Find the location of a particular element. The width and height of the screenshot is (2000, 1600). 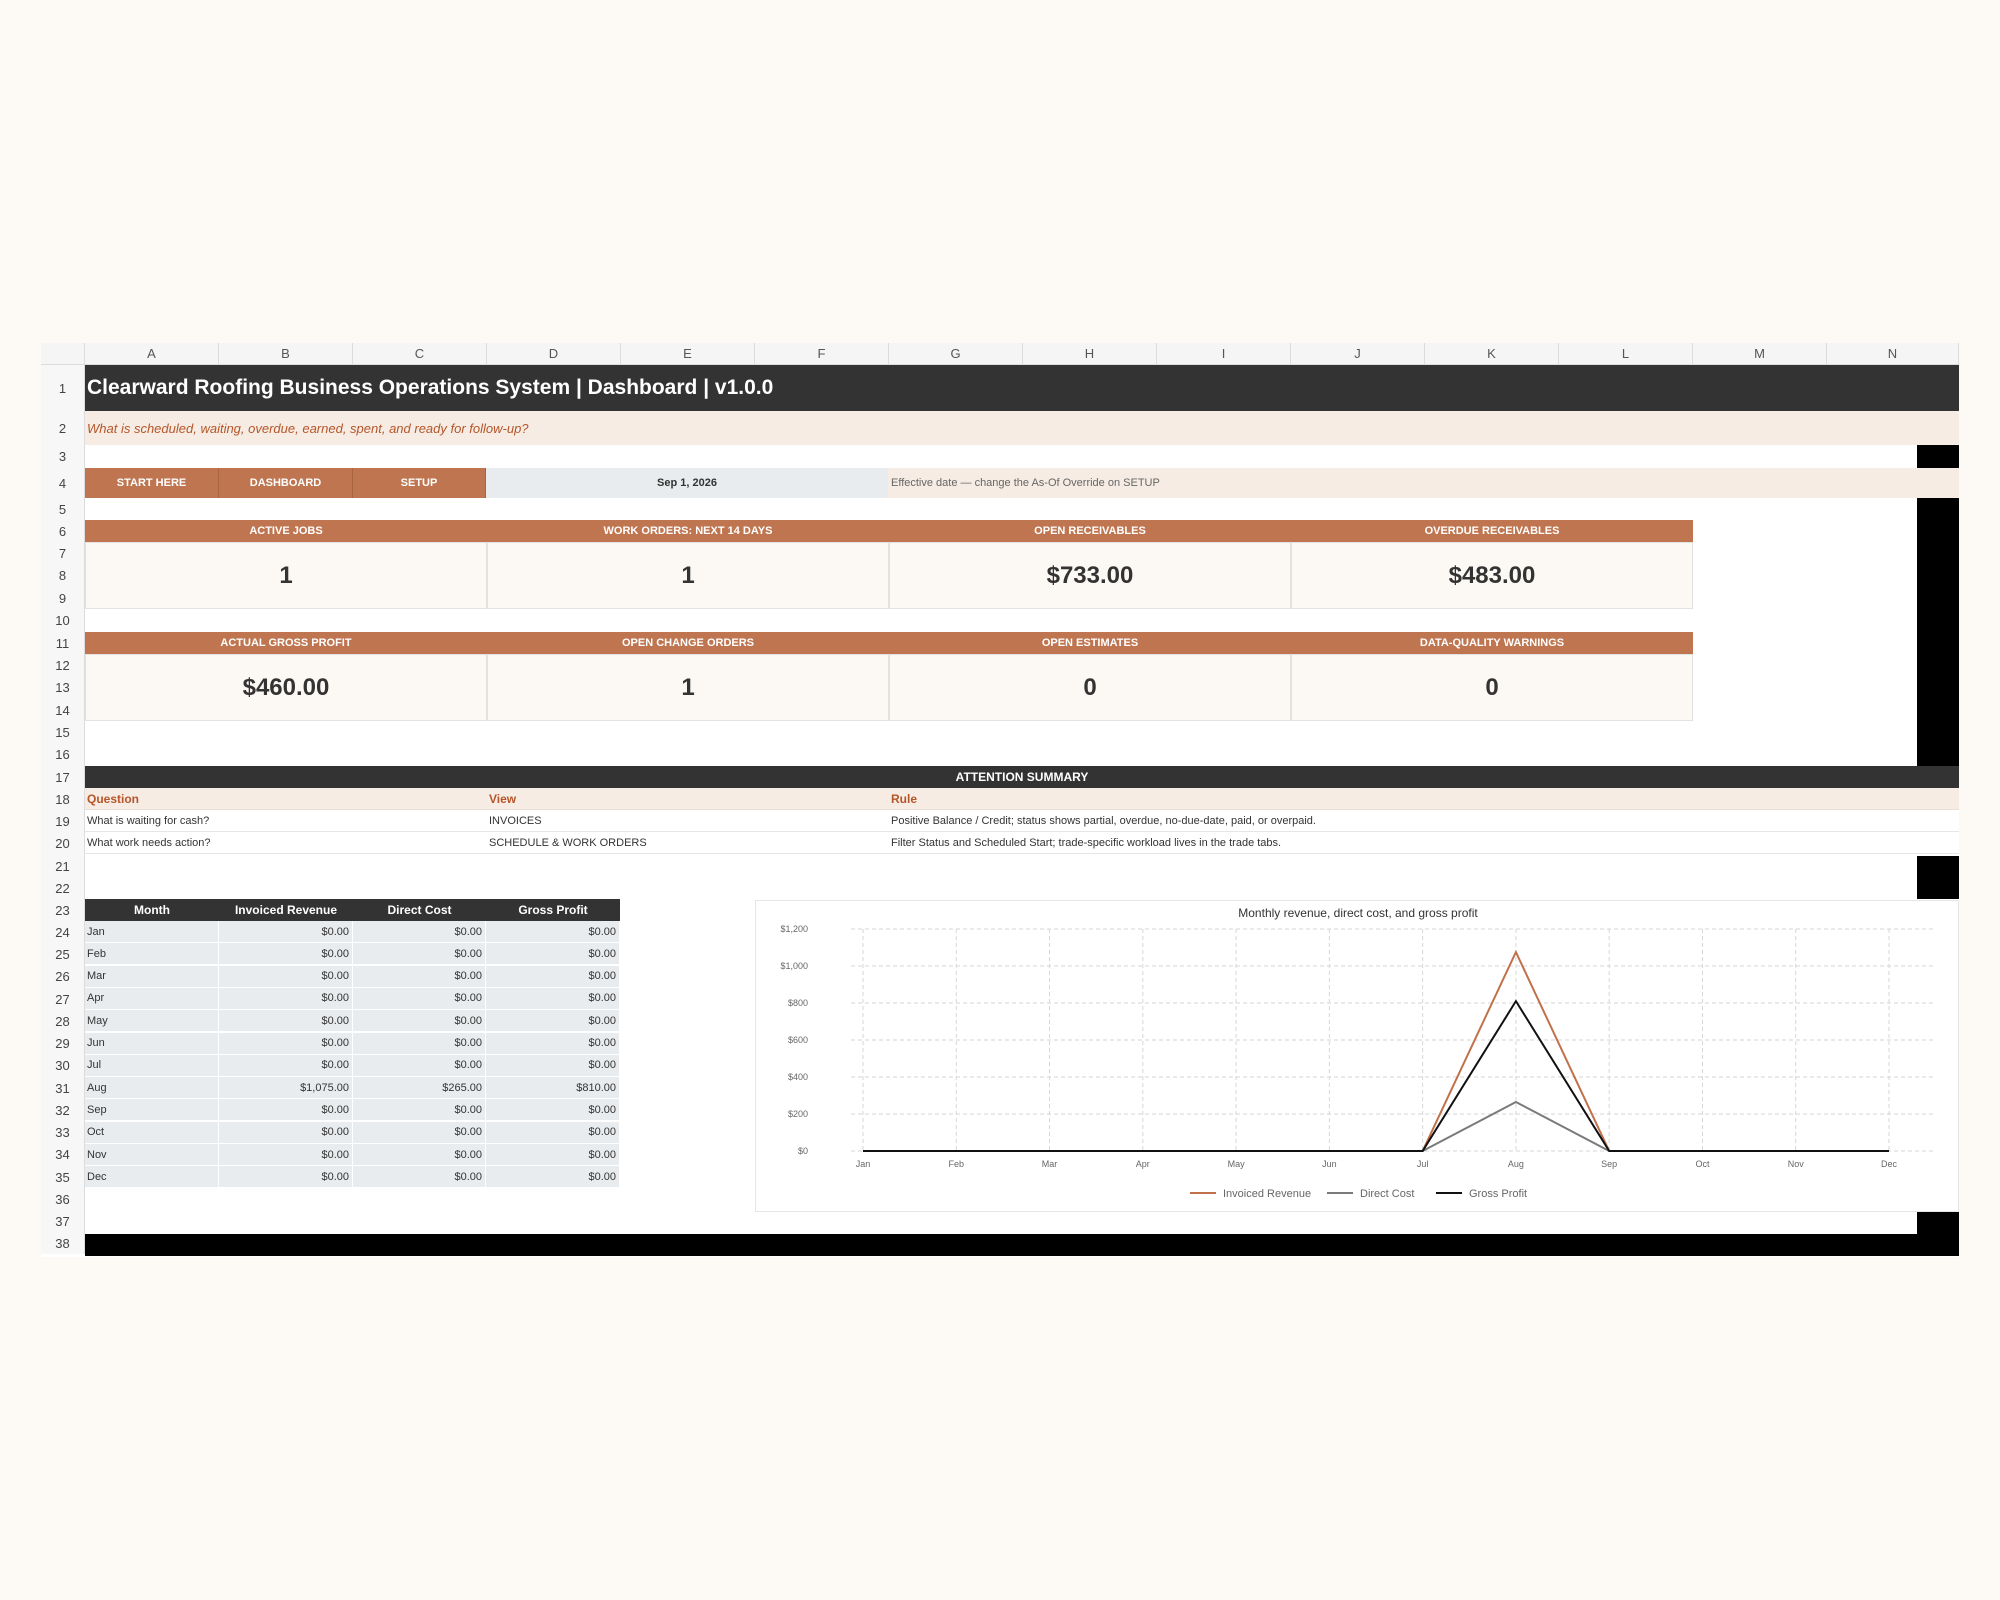

row-header: 18 is located at coordinates (63, 799).